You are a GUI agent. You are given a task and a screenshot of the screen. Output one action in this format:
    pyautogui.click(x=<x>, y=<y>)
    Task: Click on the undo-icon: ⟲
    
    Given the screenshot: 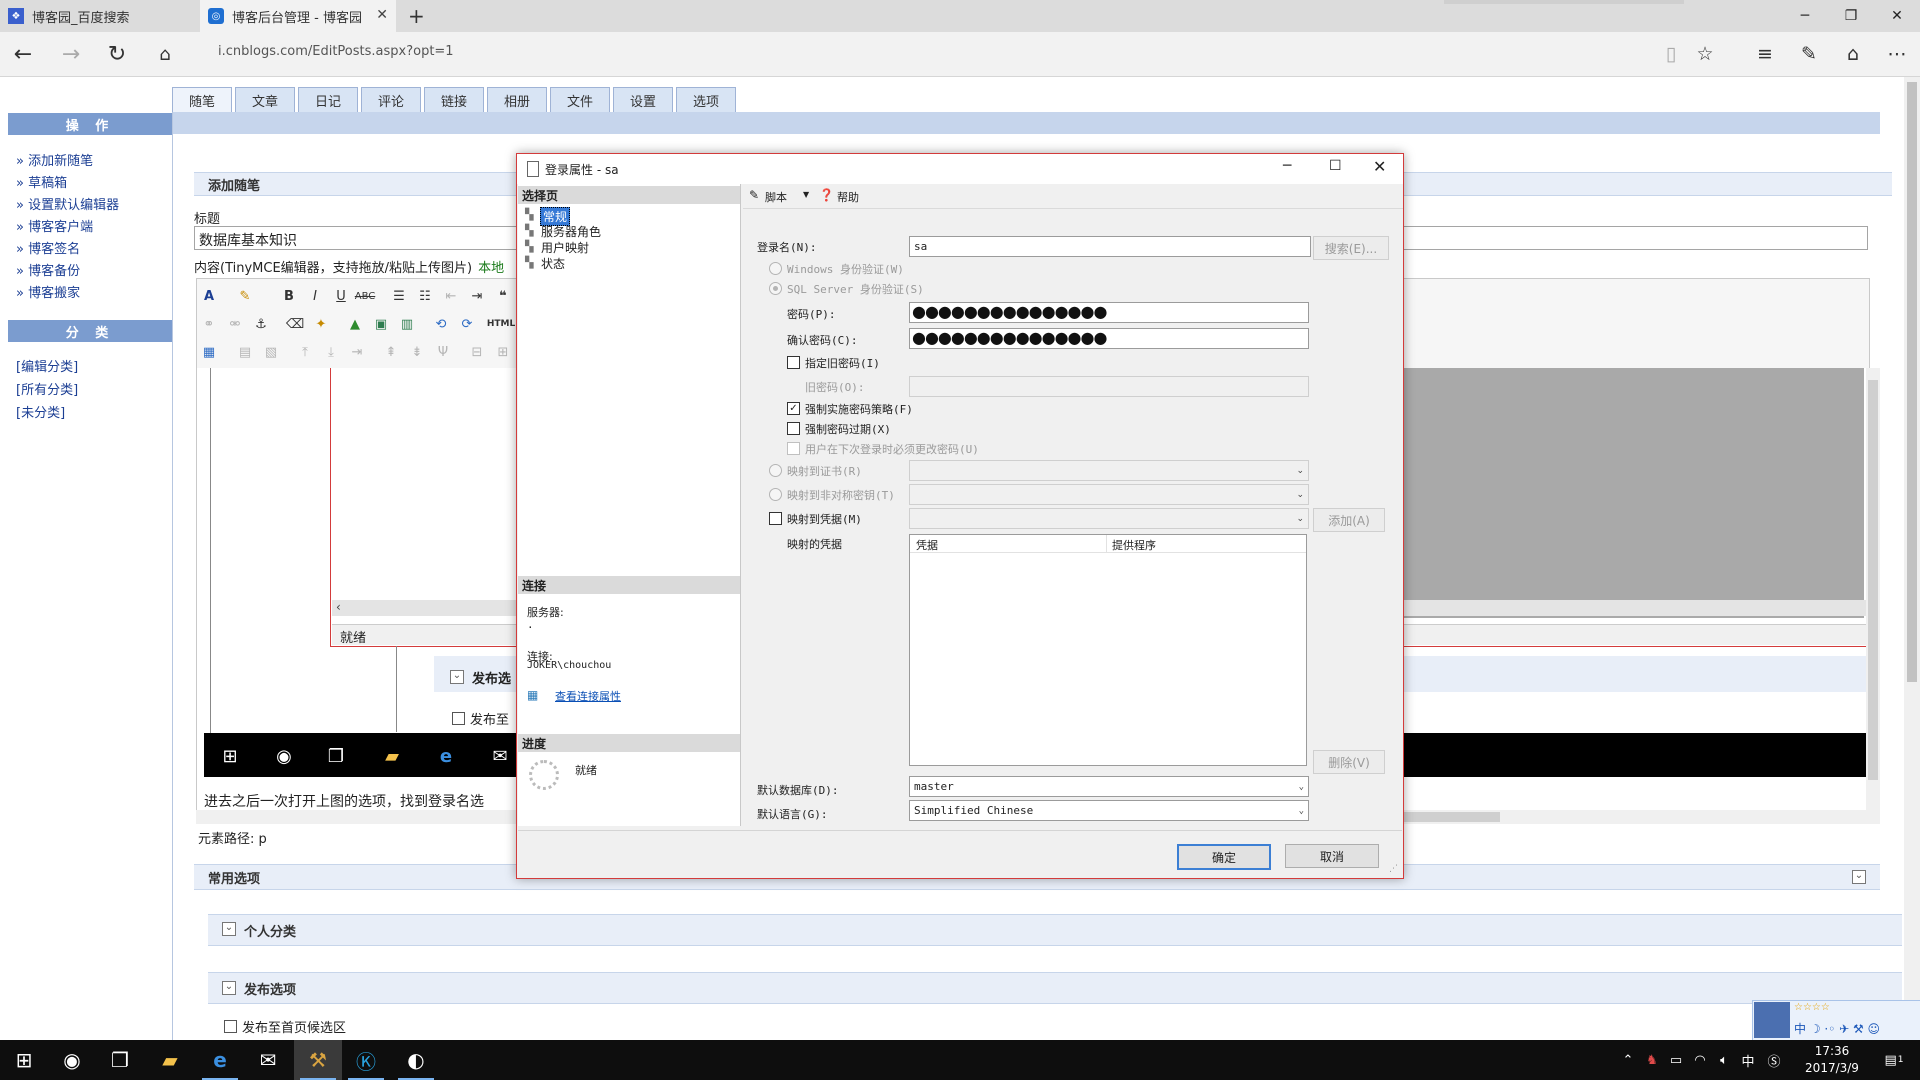 What is the action you would take?
    pyautogui.click(x=441, y=324)
    